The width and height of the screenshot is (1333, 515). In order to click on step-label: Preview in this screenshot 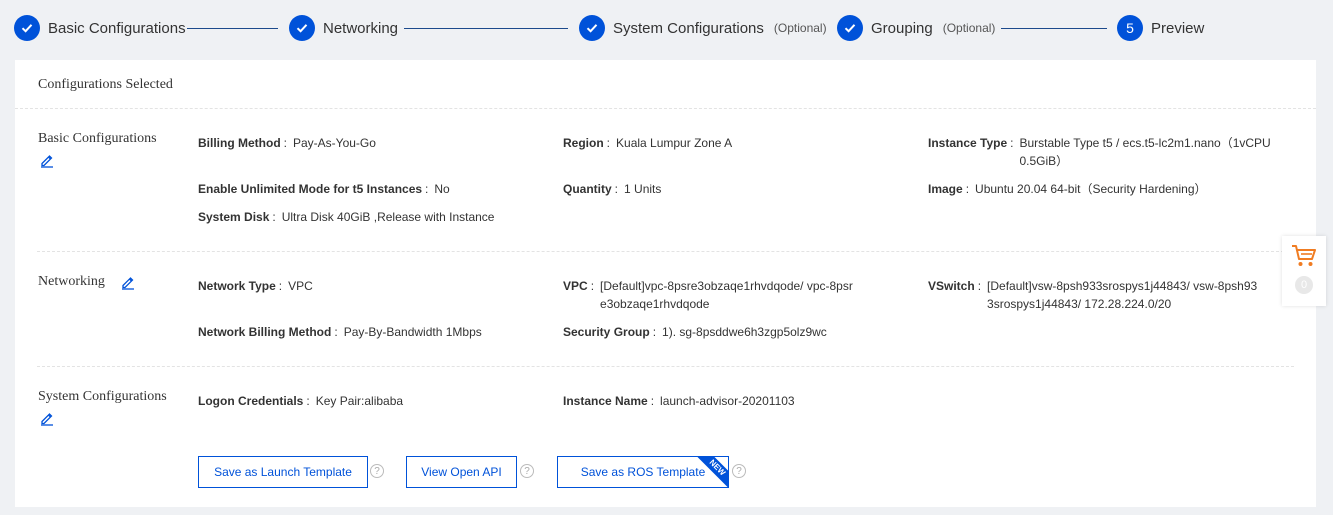, I will do `click(1178, 28)`.